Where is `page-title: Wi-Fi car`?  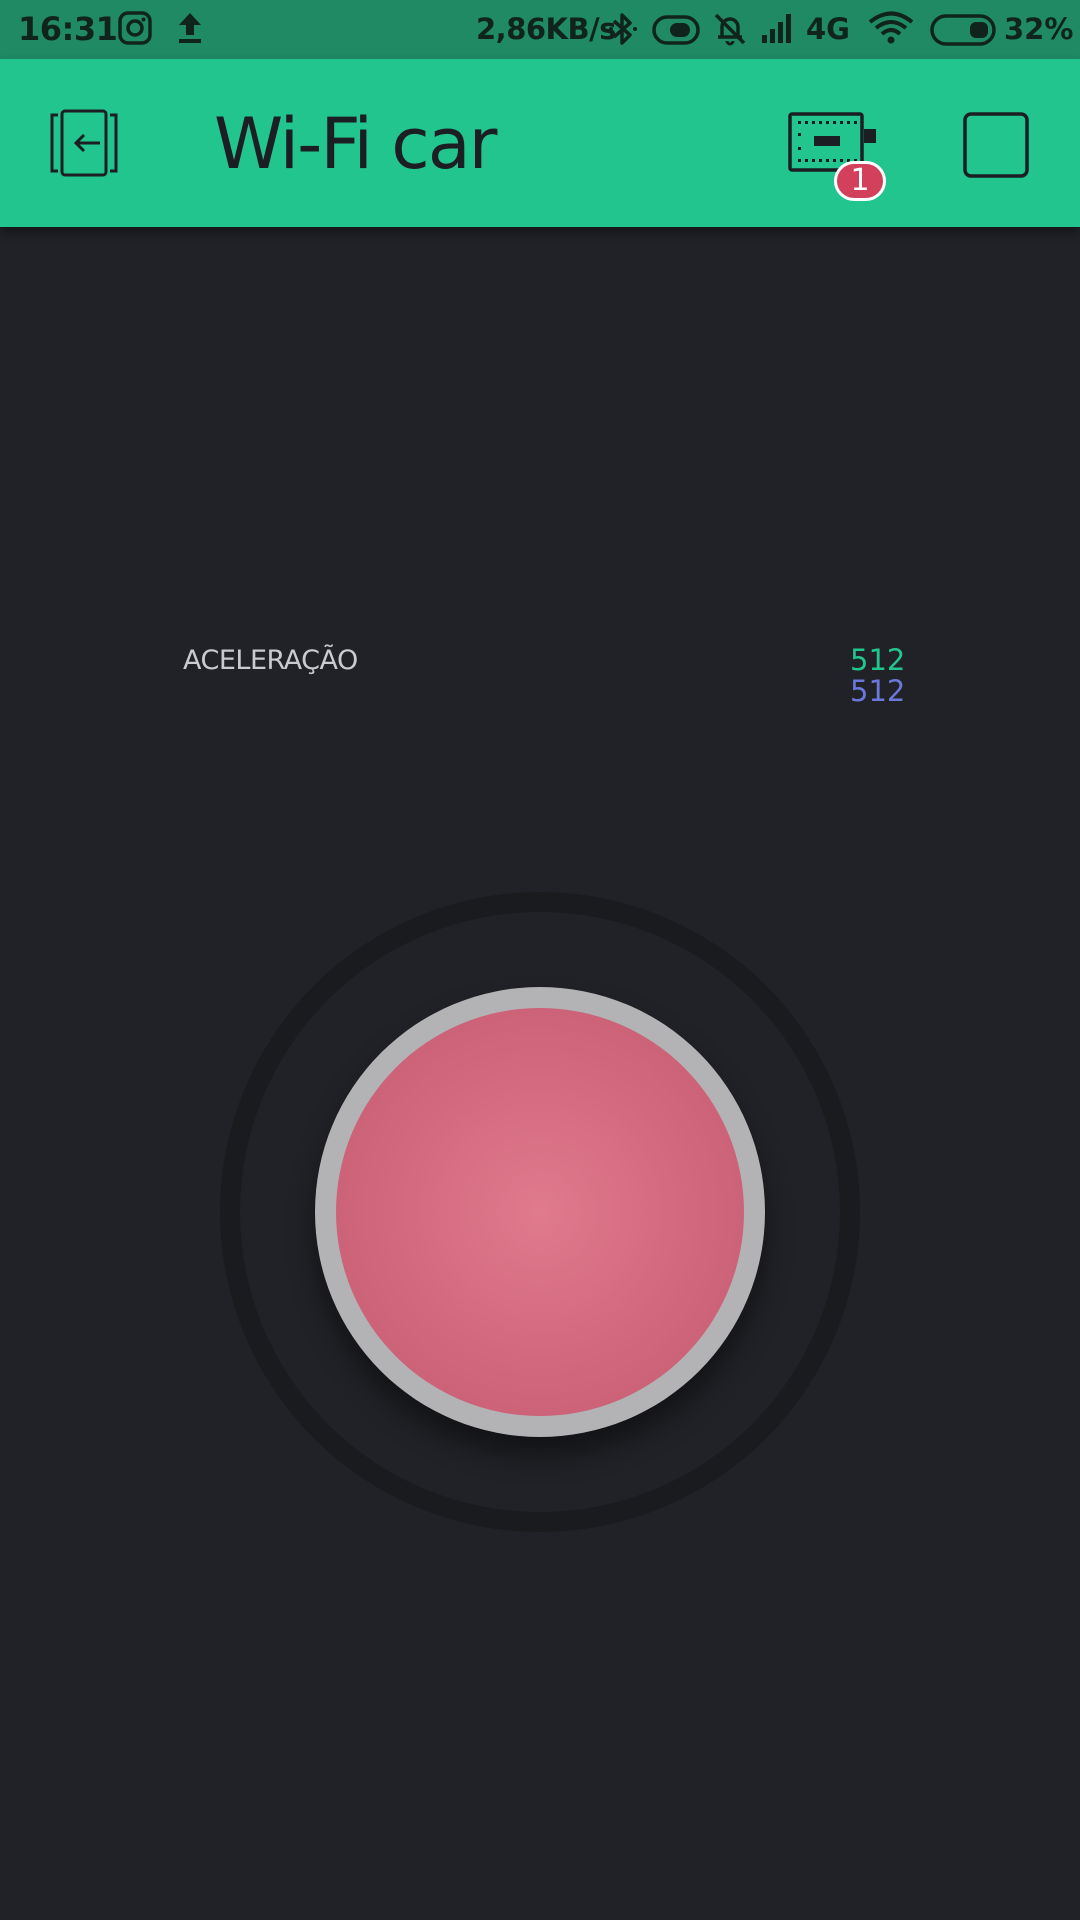
page-title: Wi-Fi car is located at coordinates (355, 144).